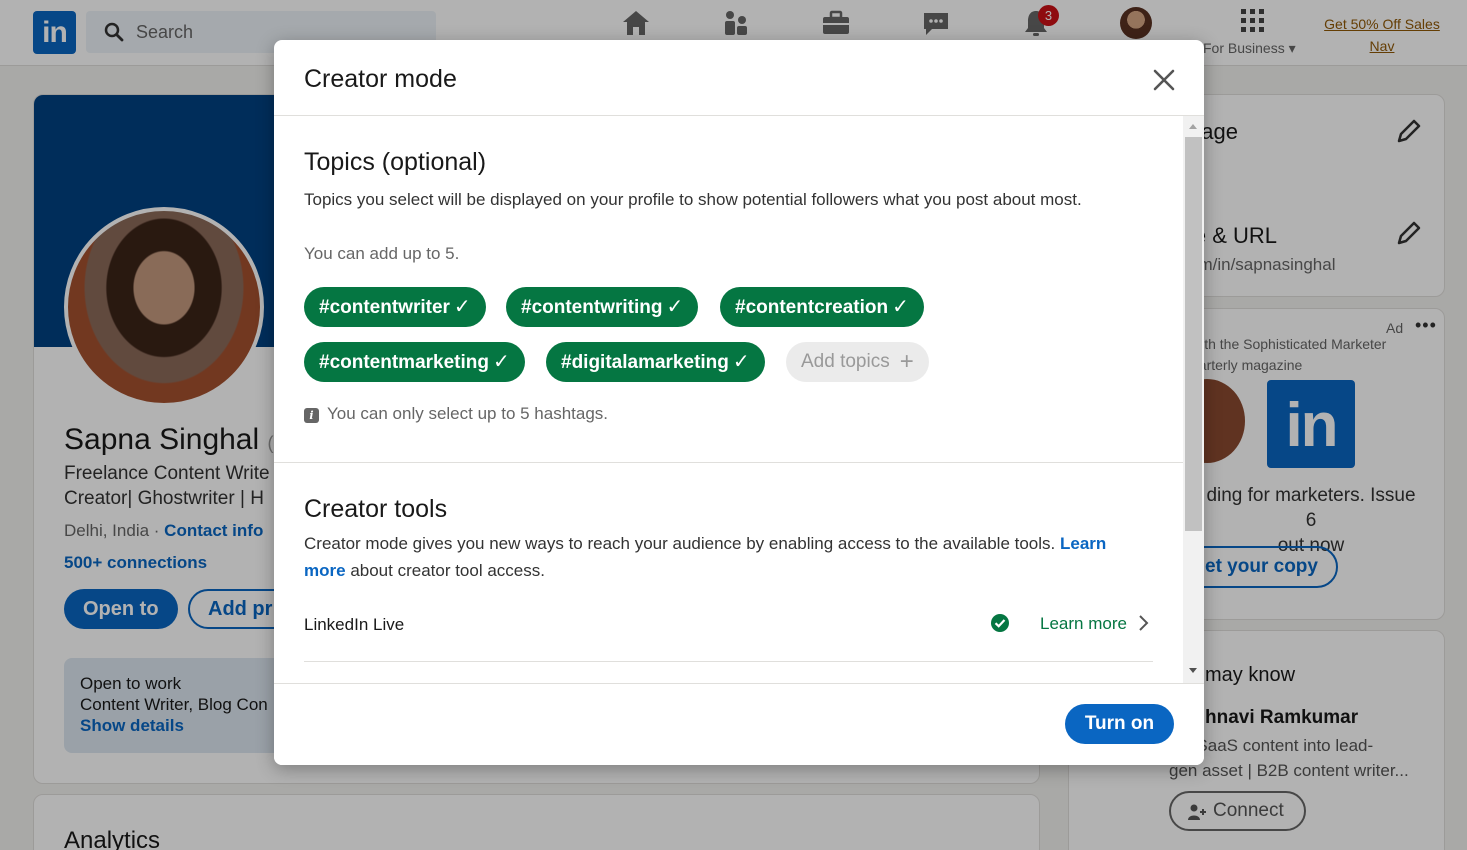 Image resolution: width=1467 pixels, height=850 pixels. What do you see at coordinates (311, 415) in the screenshot?
I see `info-icon: i` at bounding box center [311, 415].